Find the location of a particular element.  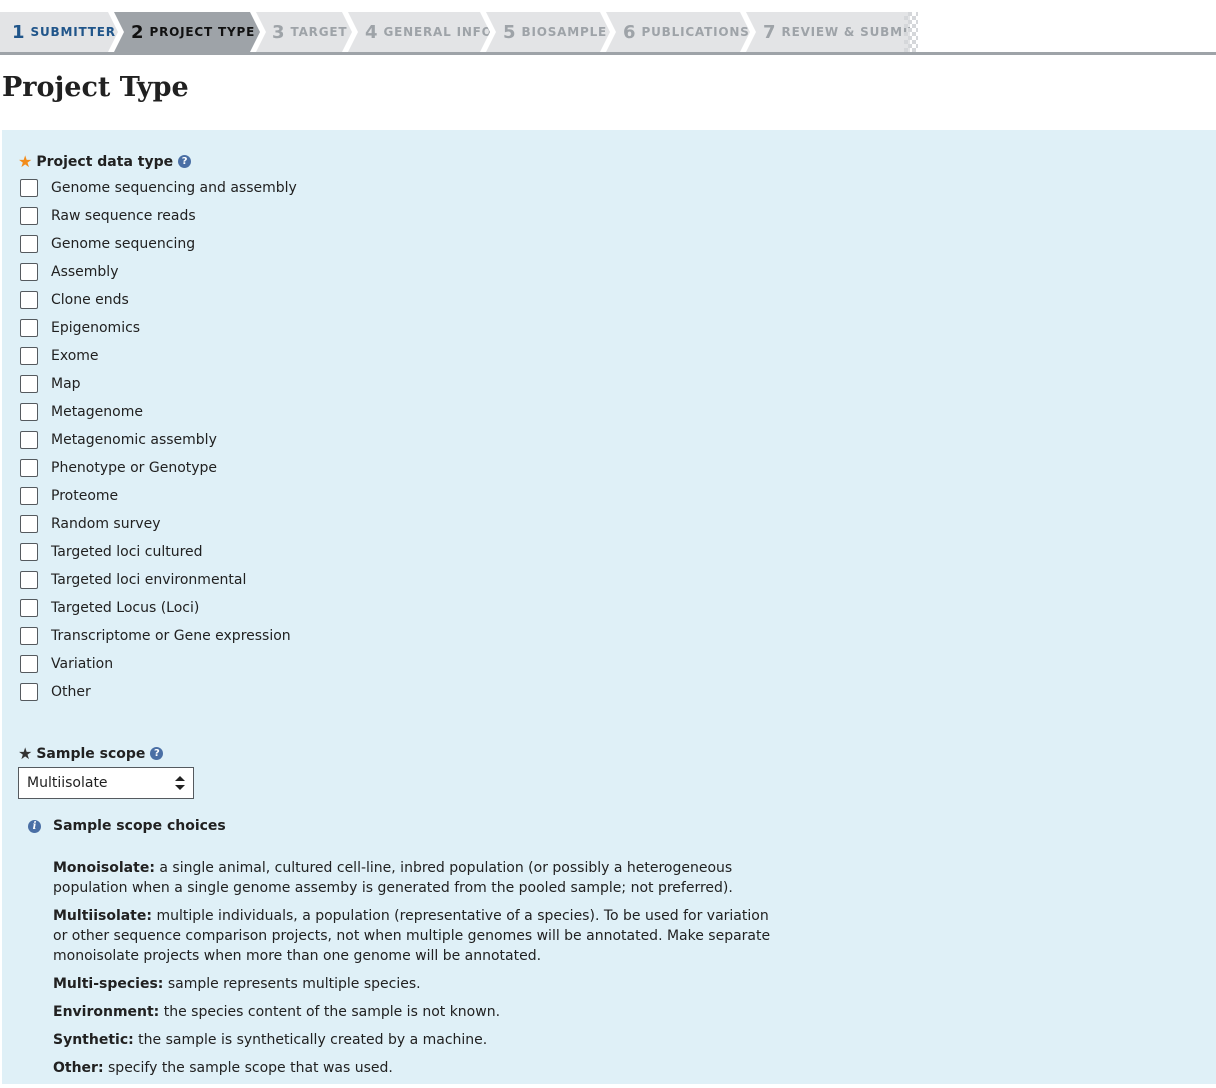

checkbox-label: Targeted Locus (Loci) is located at coordinates (125, 608).